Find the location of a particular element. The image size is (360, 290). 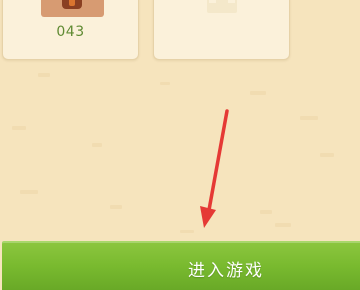

level-thumbnail-icon is located at coordinates (72, 8).